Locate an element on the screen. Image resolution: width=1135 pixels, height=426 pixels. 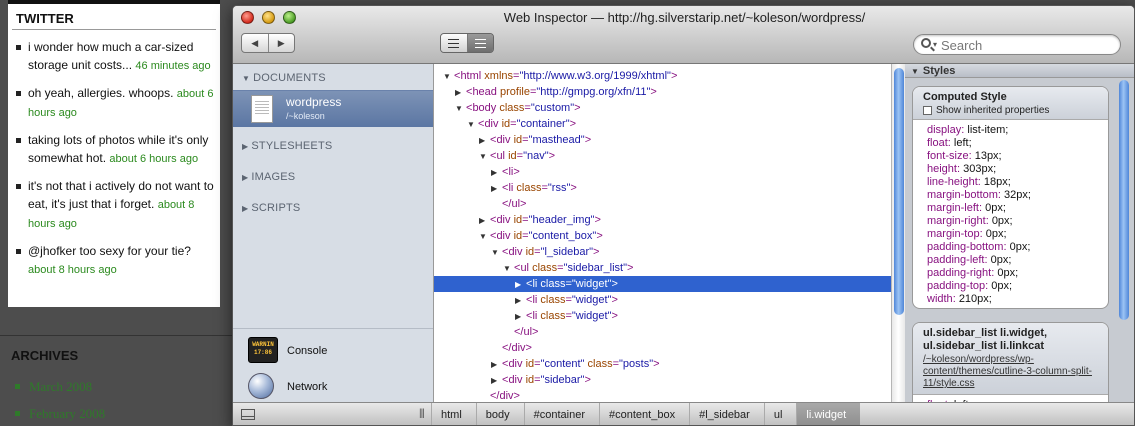
dom-node-row: ▼ <div id="content_box"> is located at coordinates (662, 236).